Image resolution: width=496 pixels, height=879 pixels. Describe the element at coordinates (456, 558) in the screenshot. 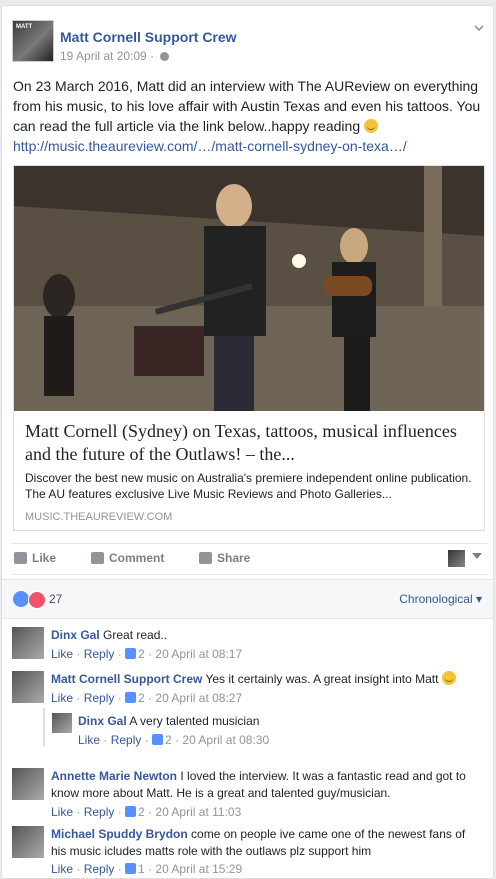

I see `acting-as-avatar` at that location.